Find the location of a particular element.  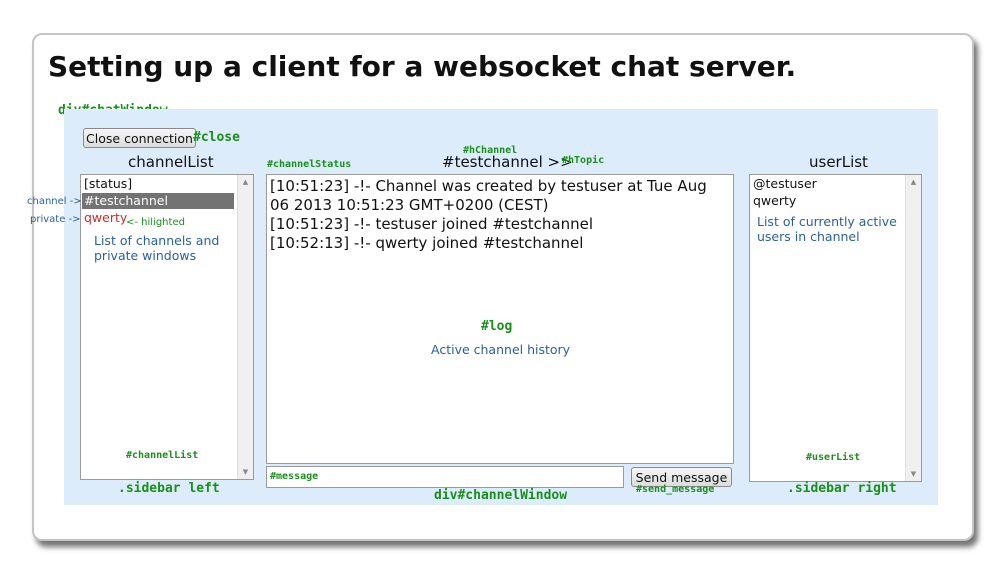

annotation-send-message: #send_message is located at coordinates (675, 489).